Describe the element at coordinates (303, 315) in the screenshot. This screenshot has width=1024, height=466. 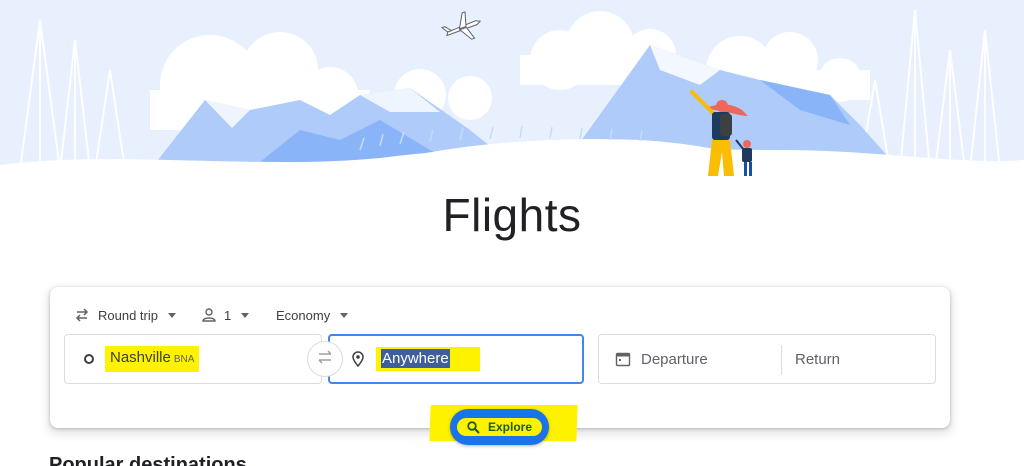
I see `cabin-class-label: Economy` at that location.